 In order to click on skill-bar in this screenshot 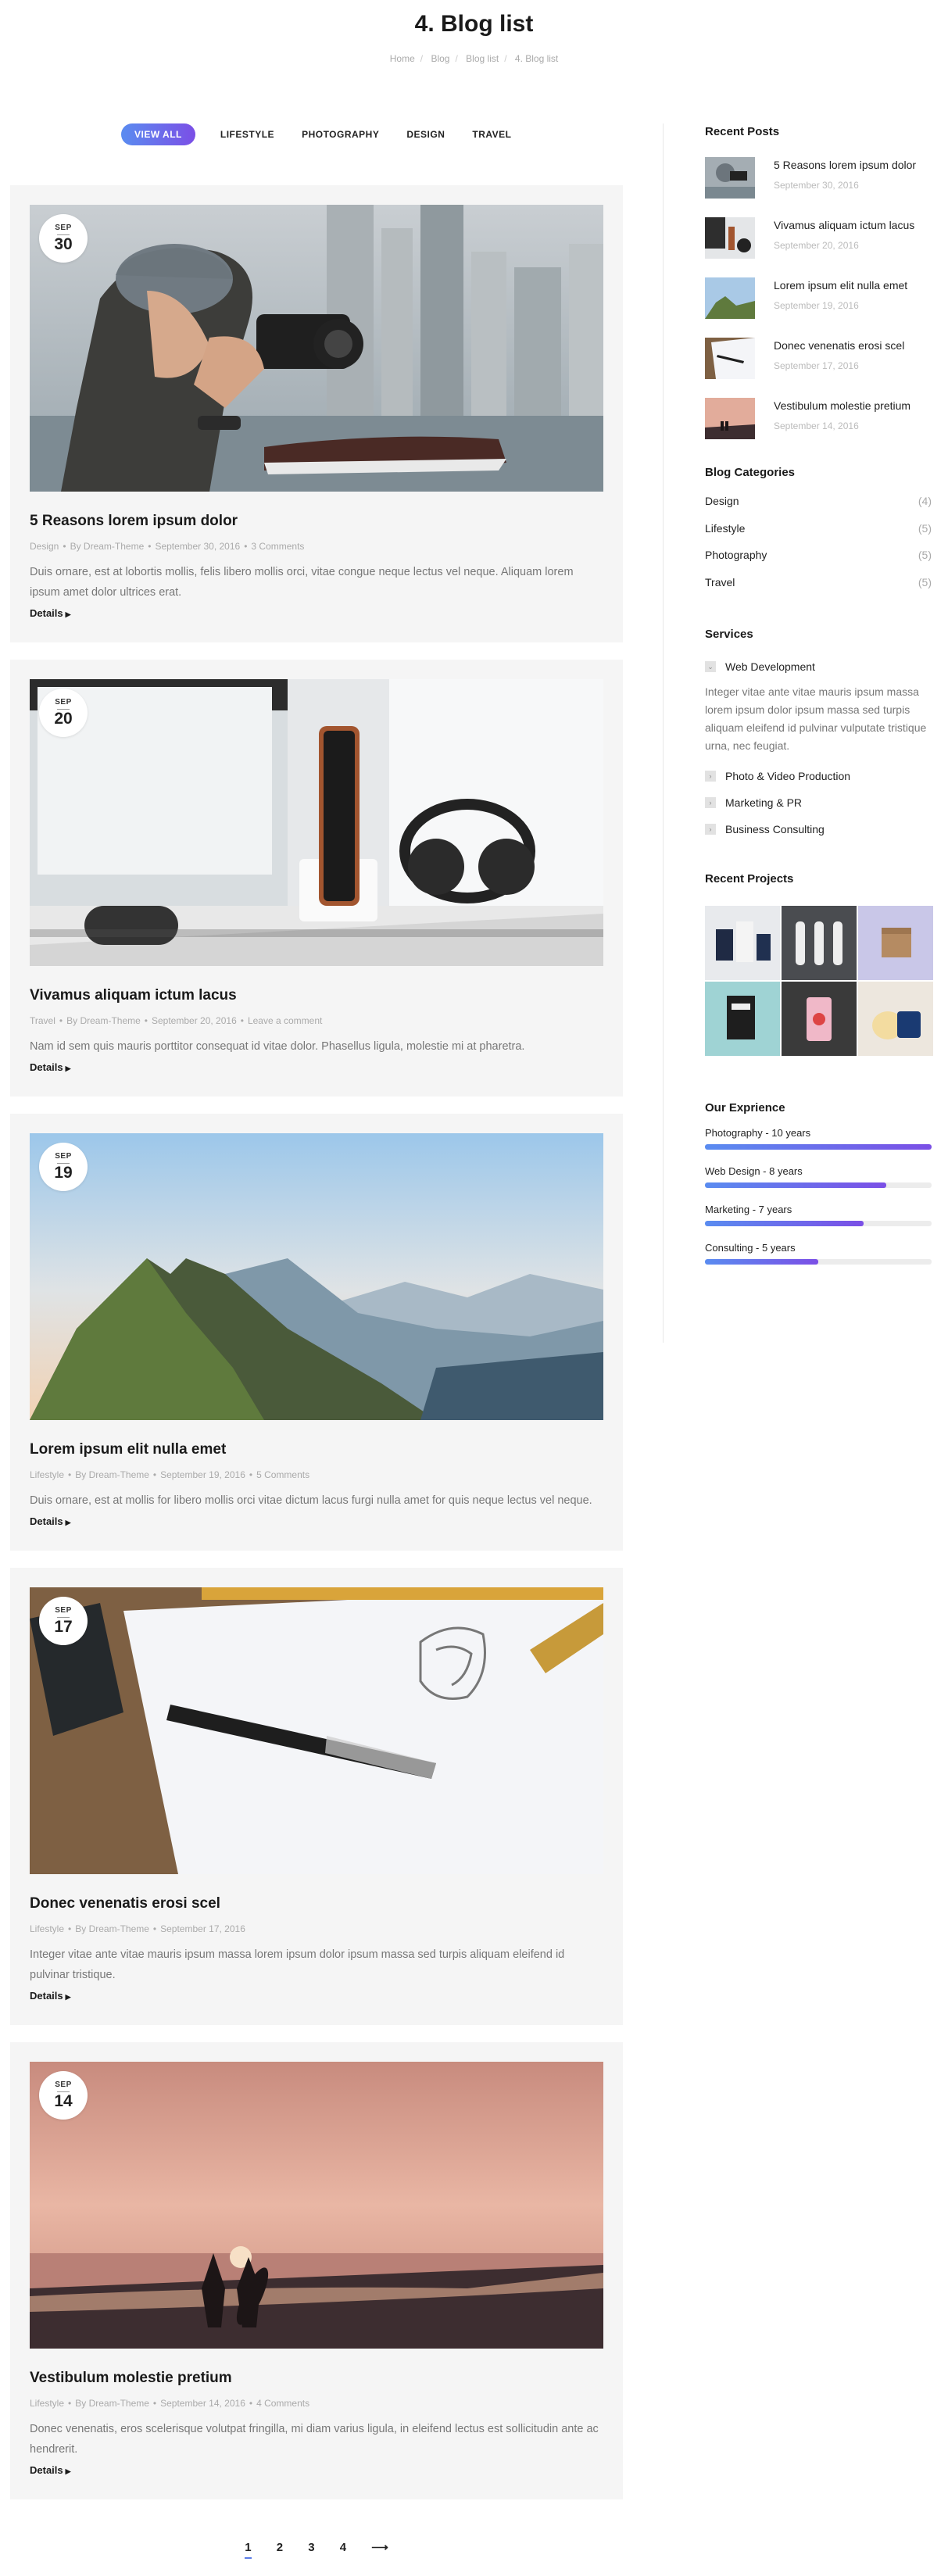, I will do `click(818, 1262)`.